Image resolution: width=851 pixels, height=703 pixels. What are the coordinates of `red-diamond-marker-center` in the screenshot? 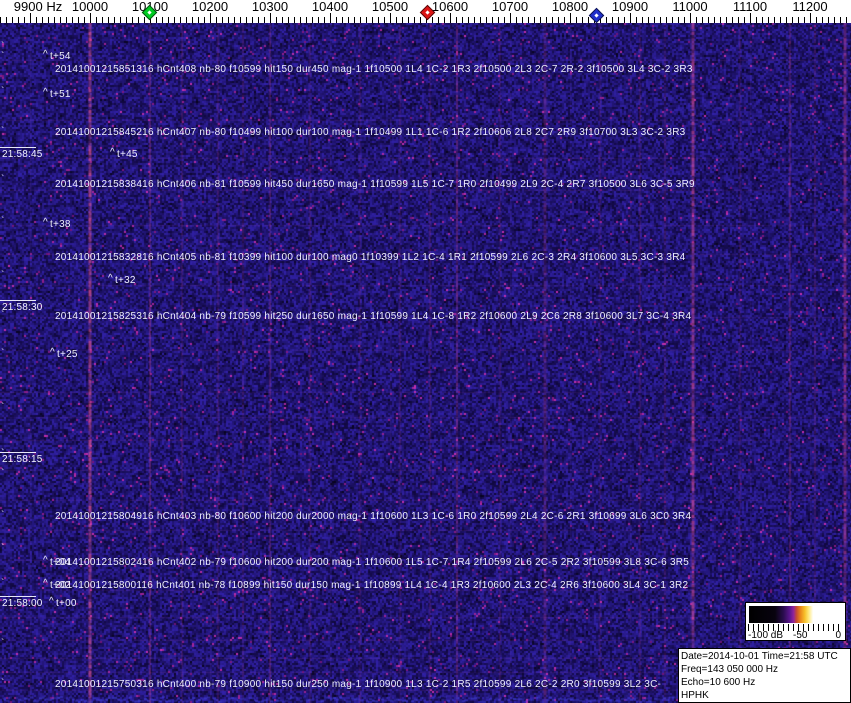 It's located at (427, 12).